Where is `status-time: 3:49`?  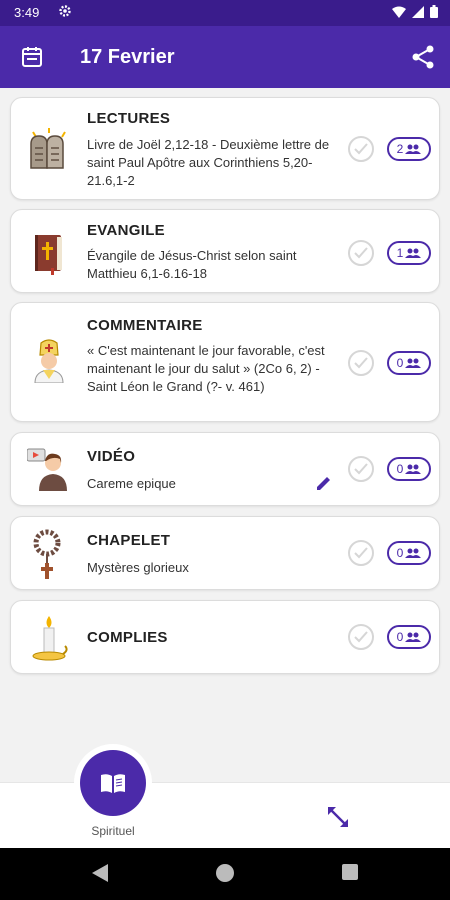
status-time: 3:49 is located at coordinates (27, 12).